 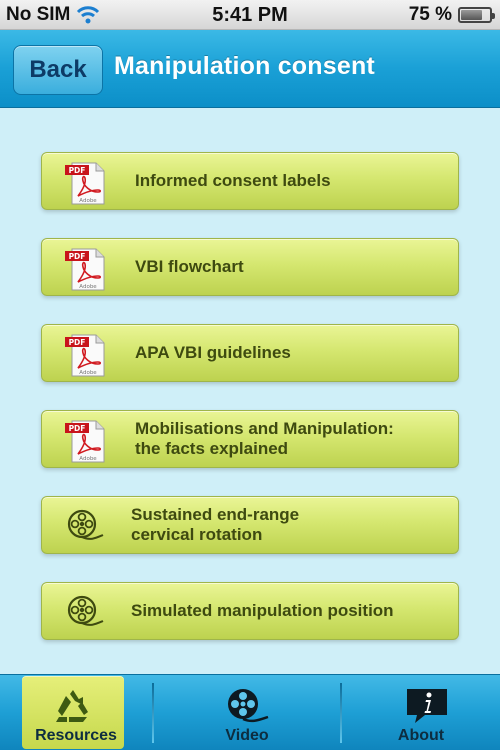 What do you see at coordinates (58, 70) in the screenshot?
I see `back-button: Back` at bounding box center [58, 70].